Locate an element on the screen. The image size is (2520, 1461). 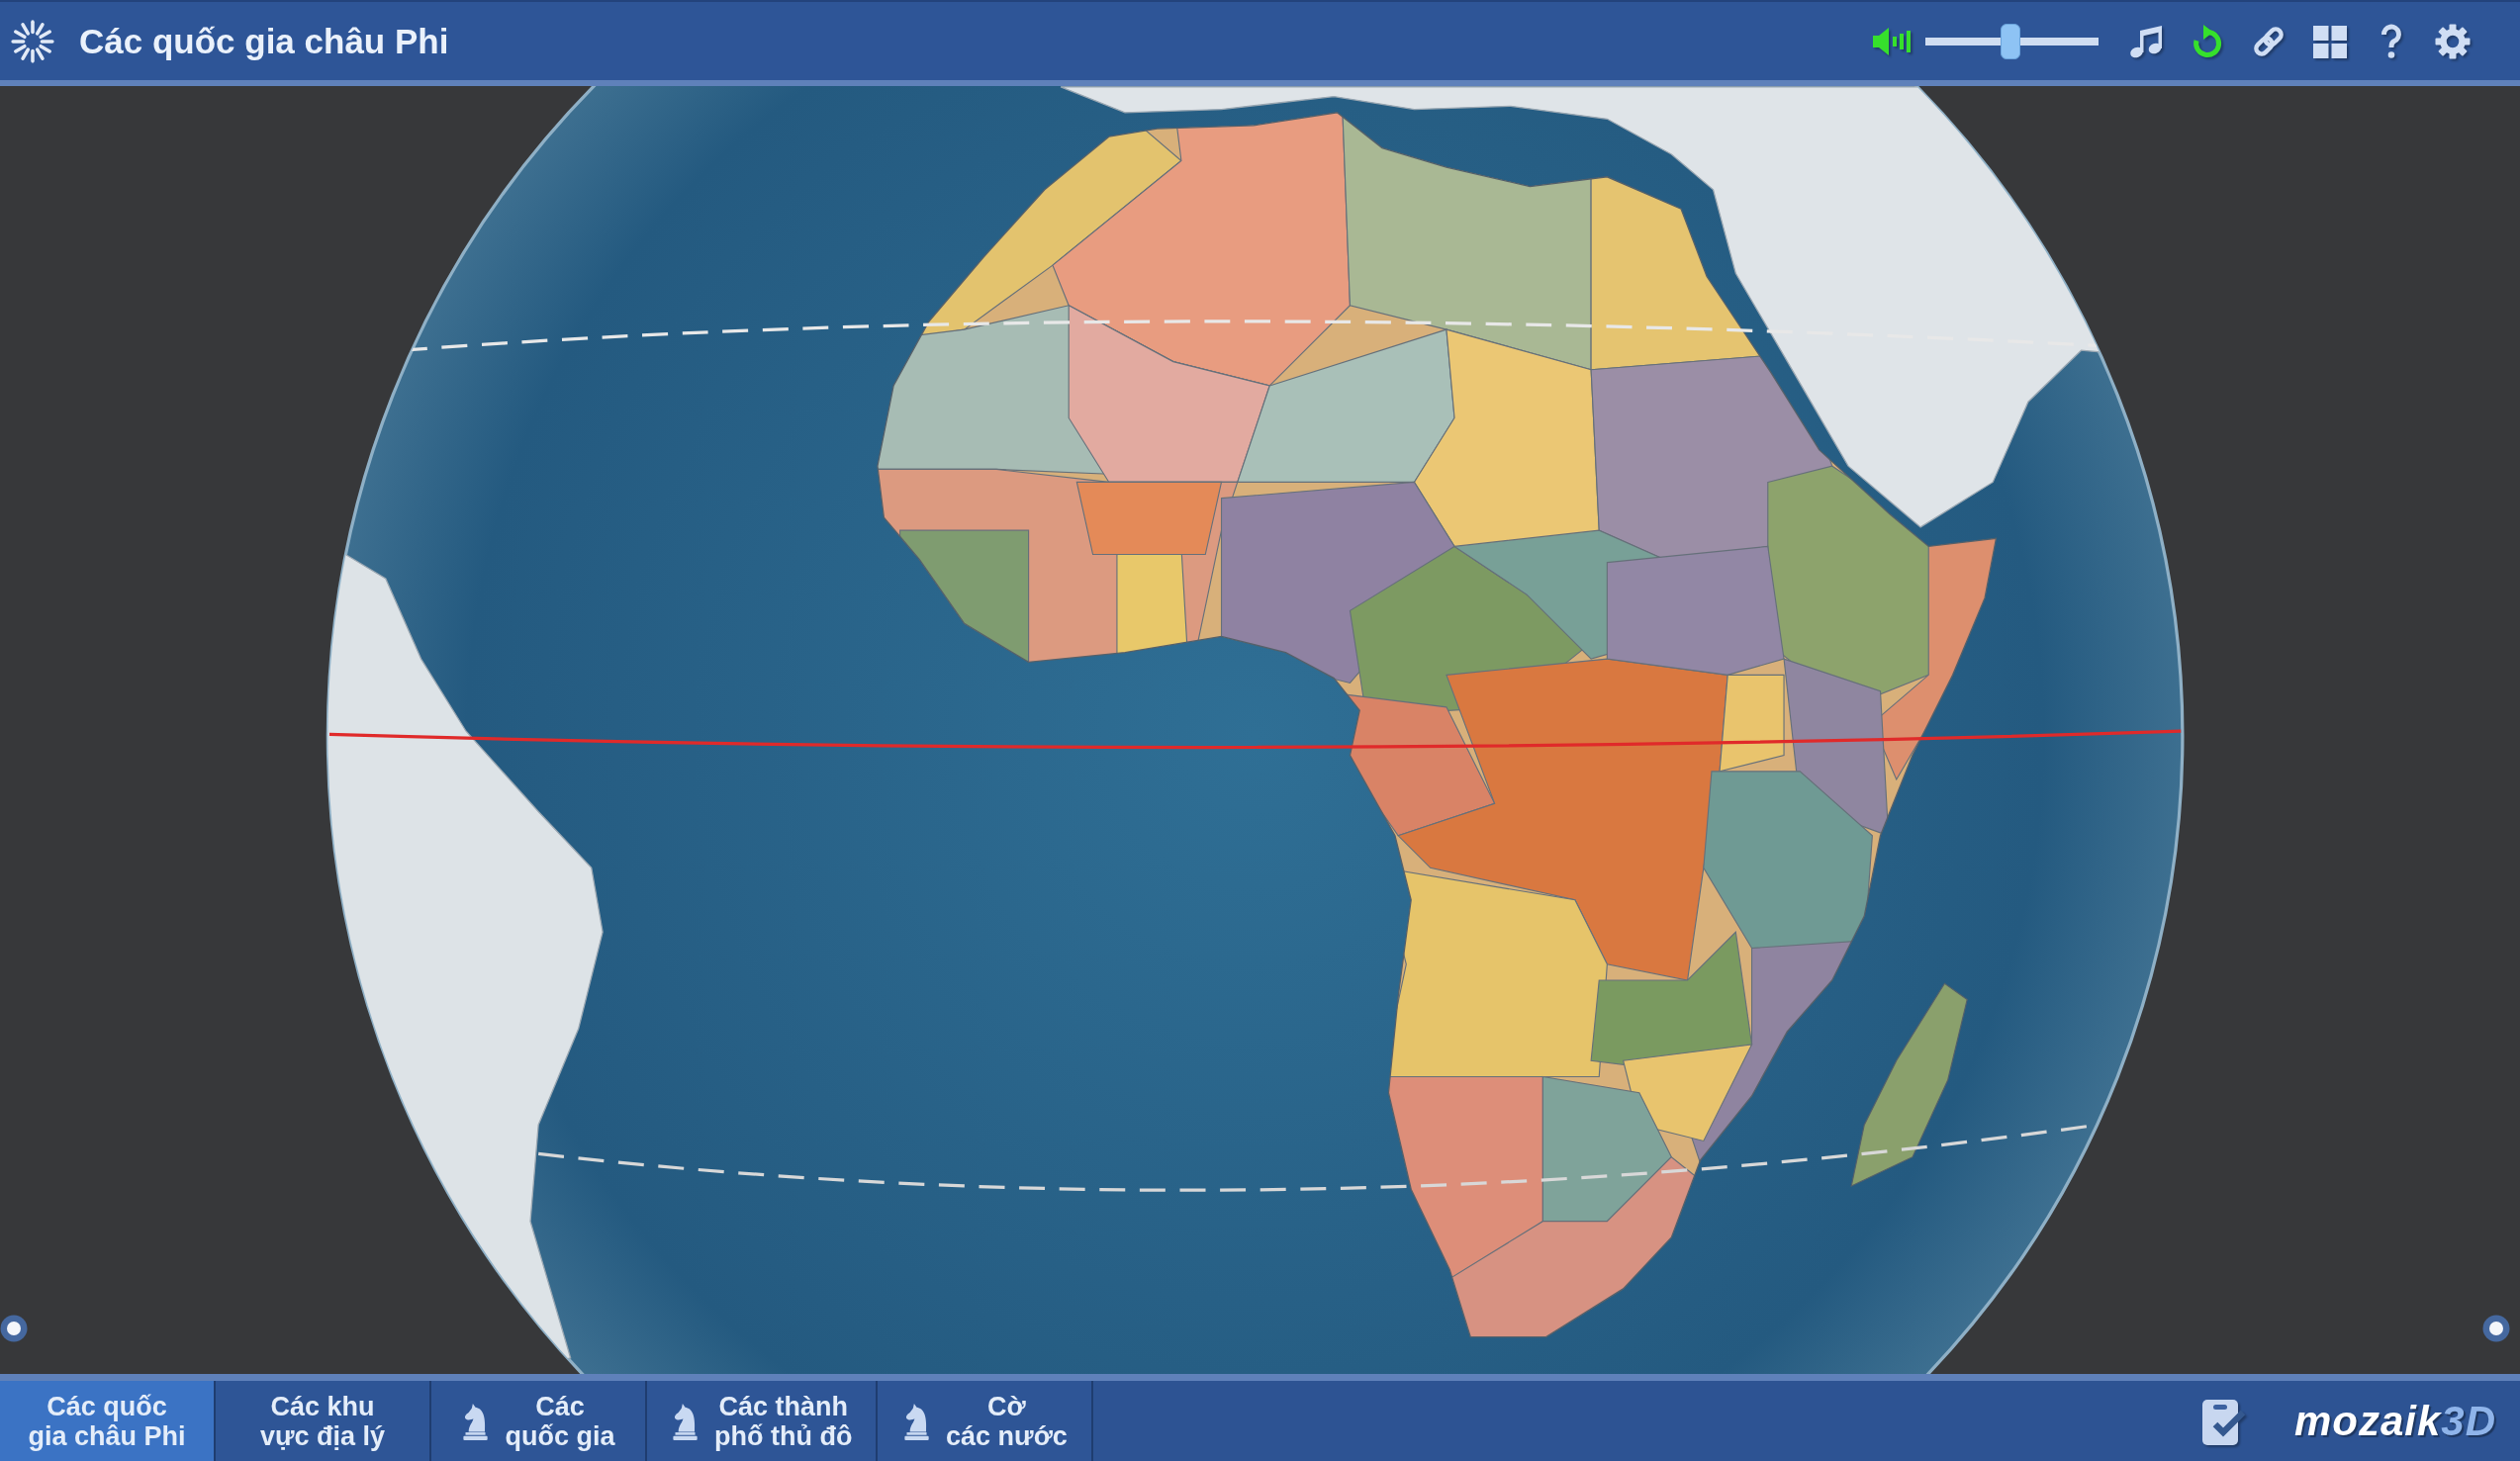
volume-slider is located at coordinates (2012, 41).